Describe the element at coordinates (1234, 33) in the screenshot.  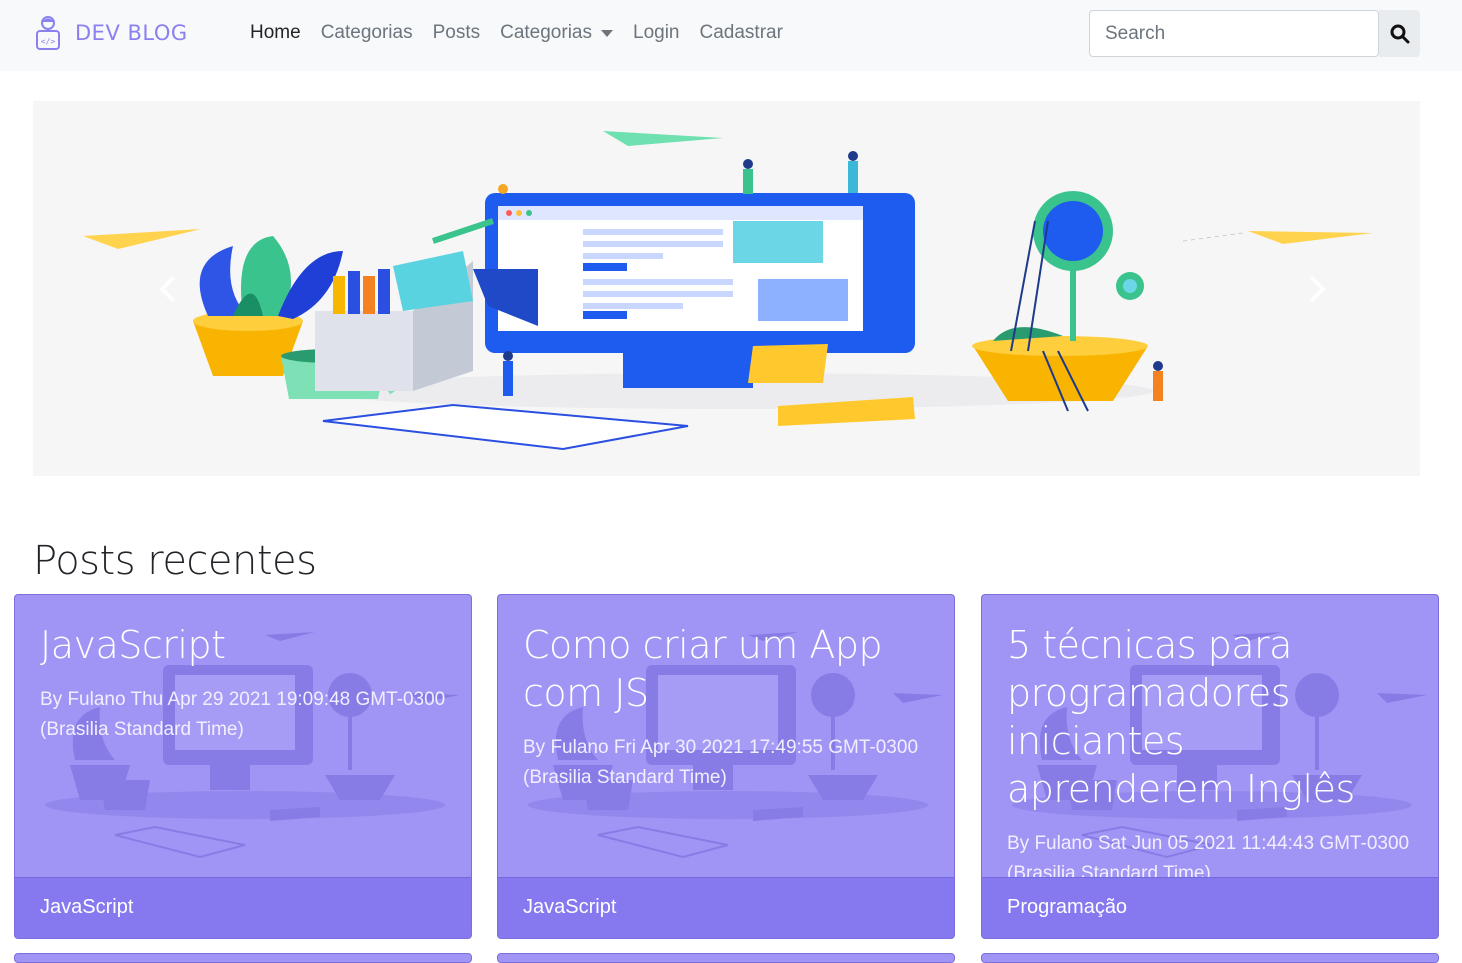
I see `search-input` at that location.